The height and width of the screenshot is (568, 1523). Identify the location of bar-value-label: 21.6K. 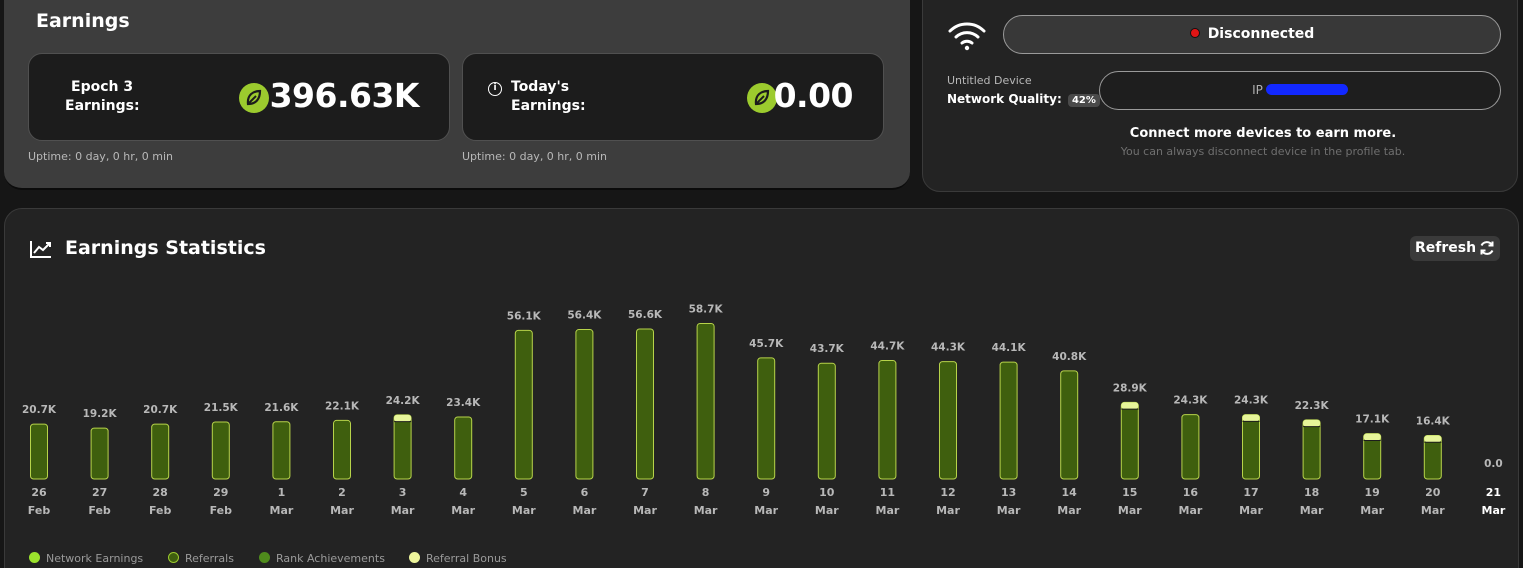
(281, 408).